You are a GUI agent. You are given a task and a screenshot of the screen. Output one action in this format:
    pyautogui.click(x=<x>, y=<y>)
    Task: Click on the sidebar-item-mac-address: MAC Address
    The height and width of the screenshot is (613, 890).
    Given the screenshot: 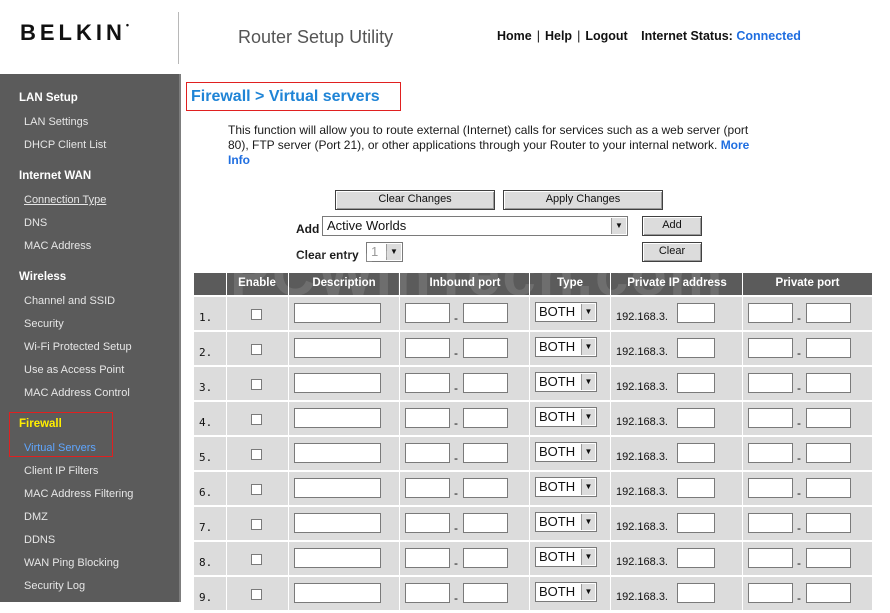 What is the action you would take?
    pyautogui.click(x=57, y=246)
    